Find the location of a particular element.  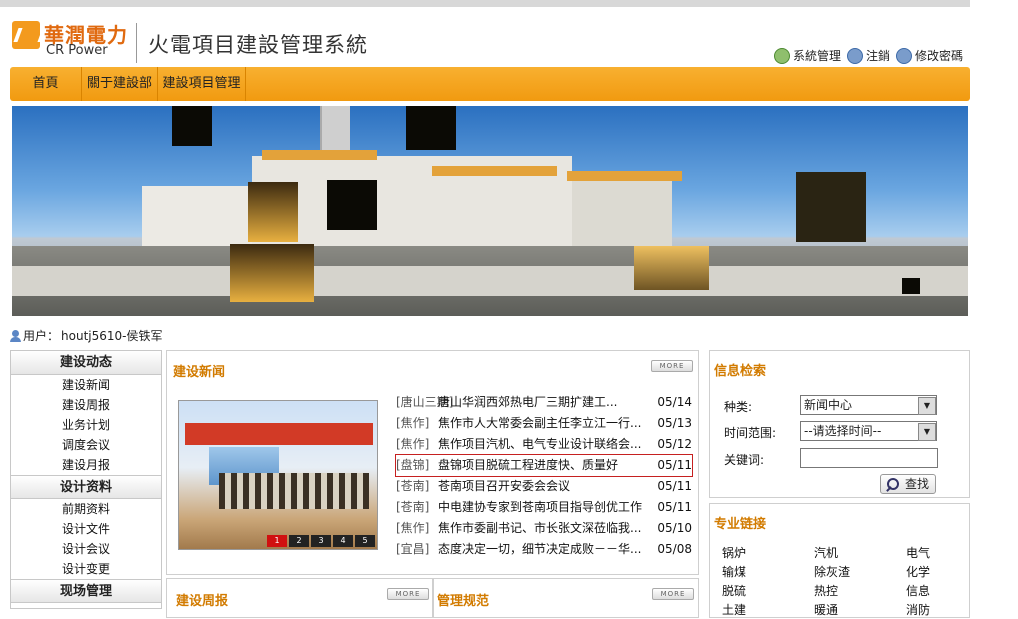

sidebar-item-plan: 业务计划 is located at coordinates (86, 425).